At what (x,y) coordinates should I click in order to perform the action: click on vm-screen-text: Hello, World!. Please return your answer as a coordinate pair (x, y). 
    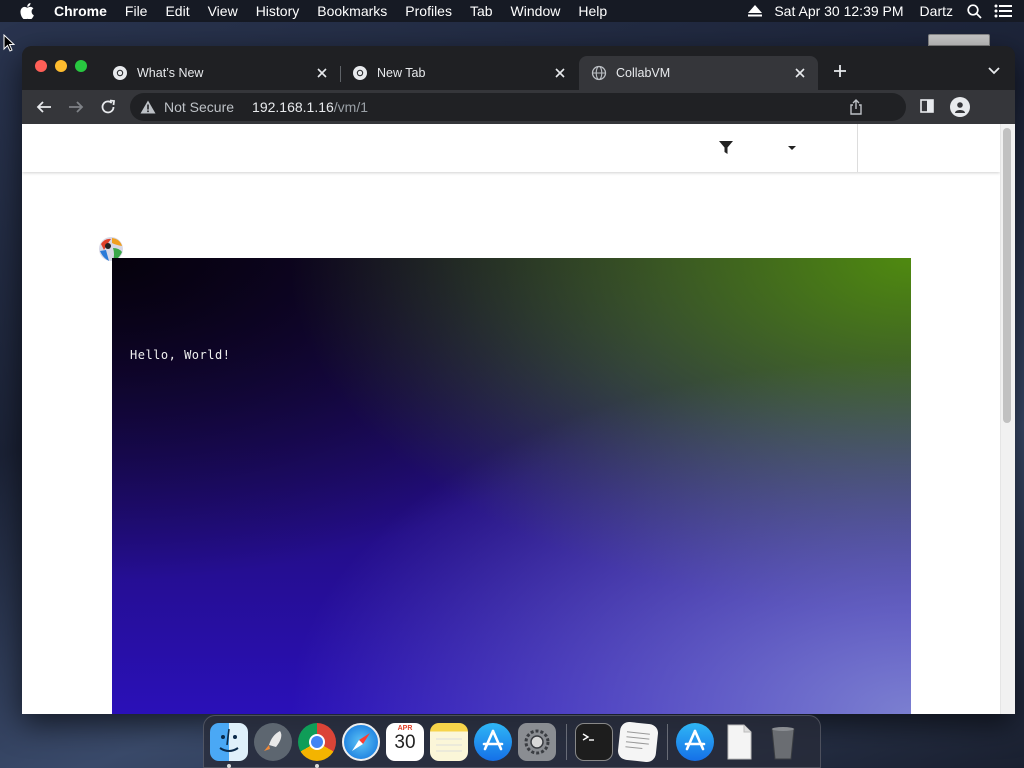
    Looking at the image, I should click on (180, 355).